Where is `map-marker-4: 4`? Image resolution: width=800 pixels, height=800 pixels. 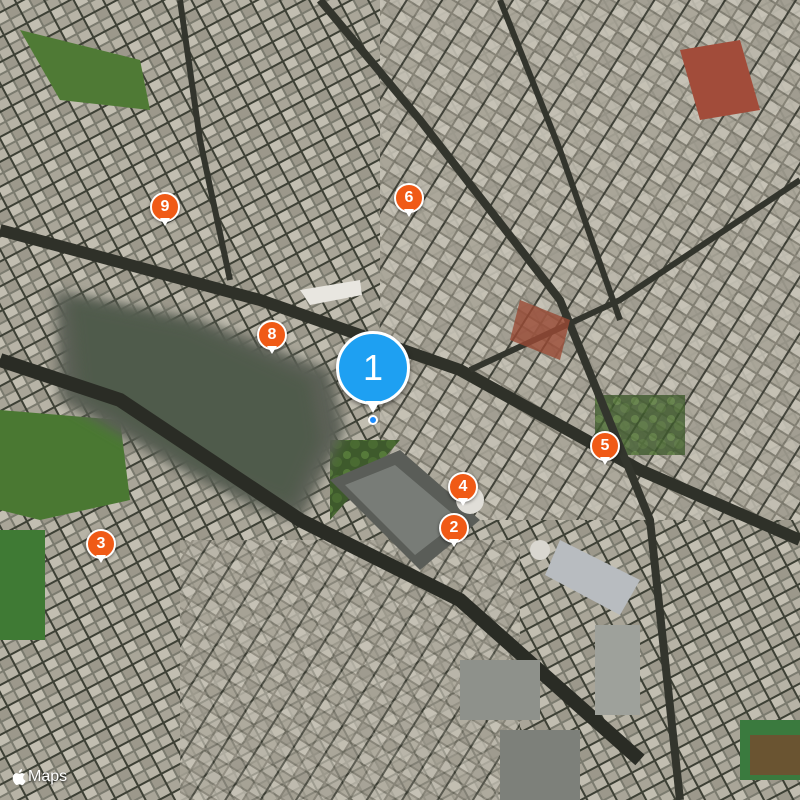
map-marker-4: 4 is located at coordinates (463, 491).